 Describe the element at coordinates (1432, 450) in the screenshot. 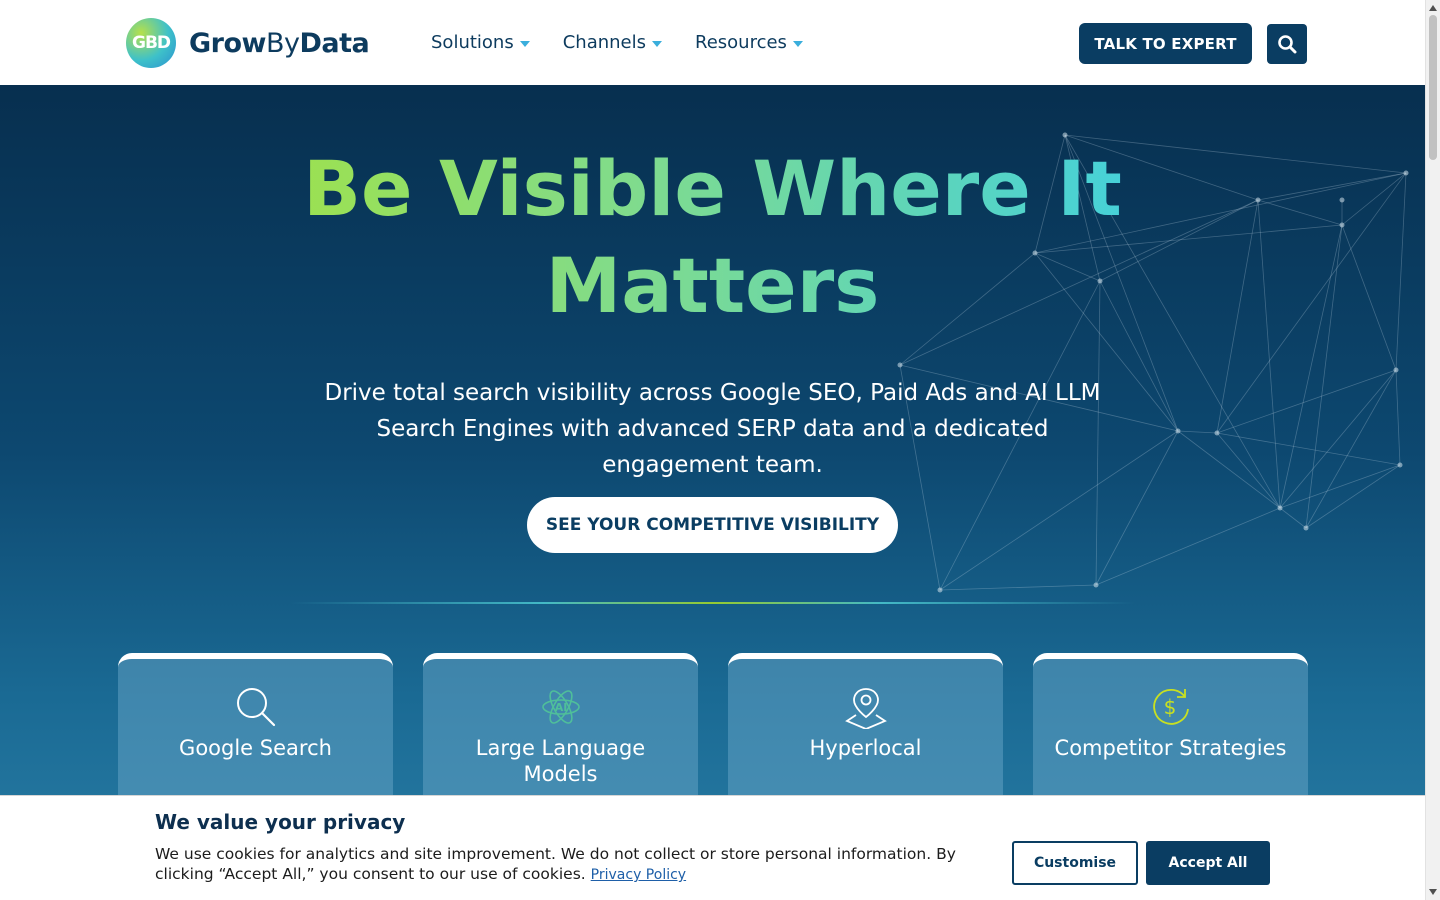

I see `page-scrollbar` at that location.